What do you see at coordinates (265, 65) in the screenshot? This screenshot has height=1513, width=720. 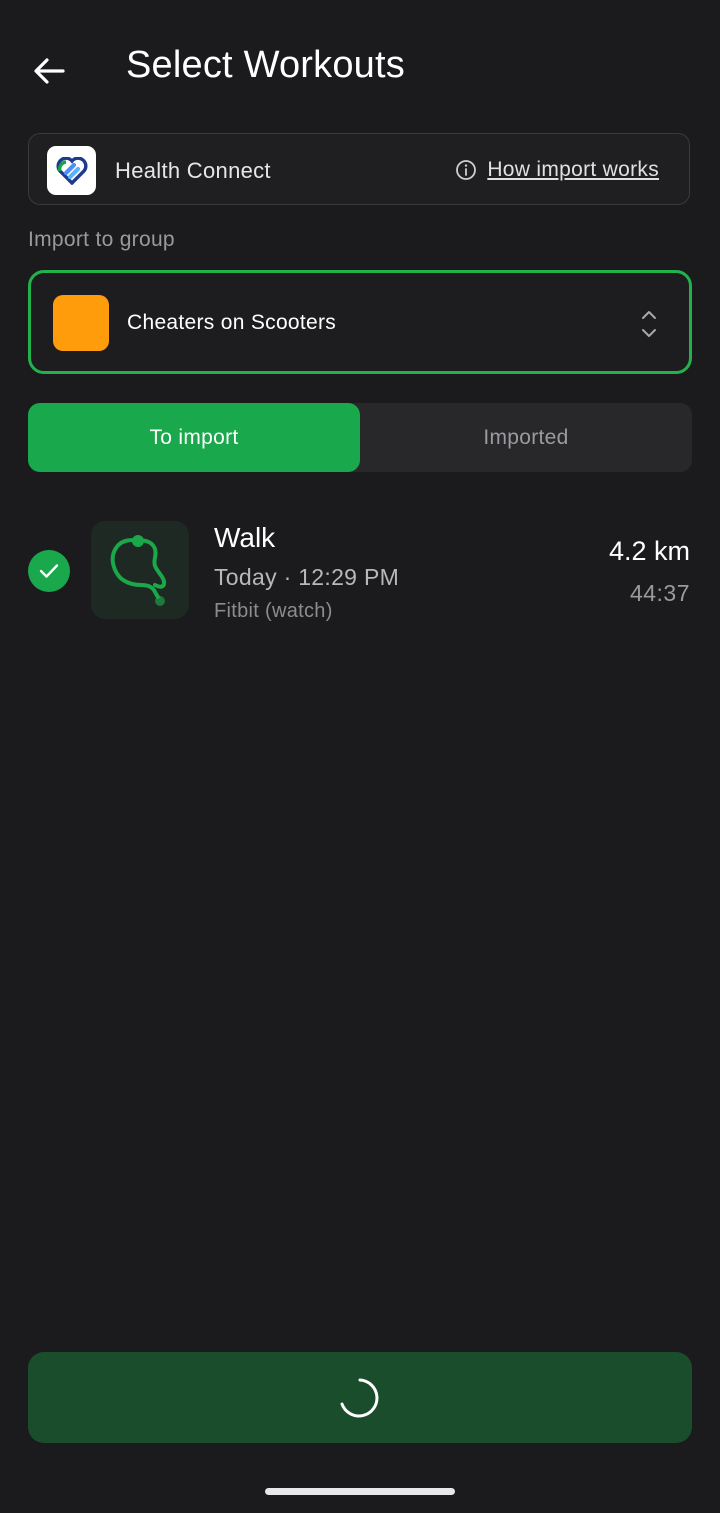 I see `page-title: Select Workouts` at bounding box center [265, 65].